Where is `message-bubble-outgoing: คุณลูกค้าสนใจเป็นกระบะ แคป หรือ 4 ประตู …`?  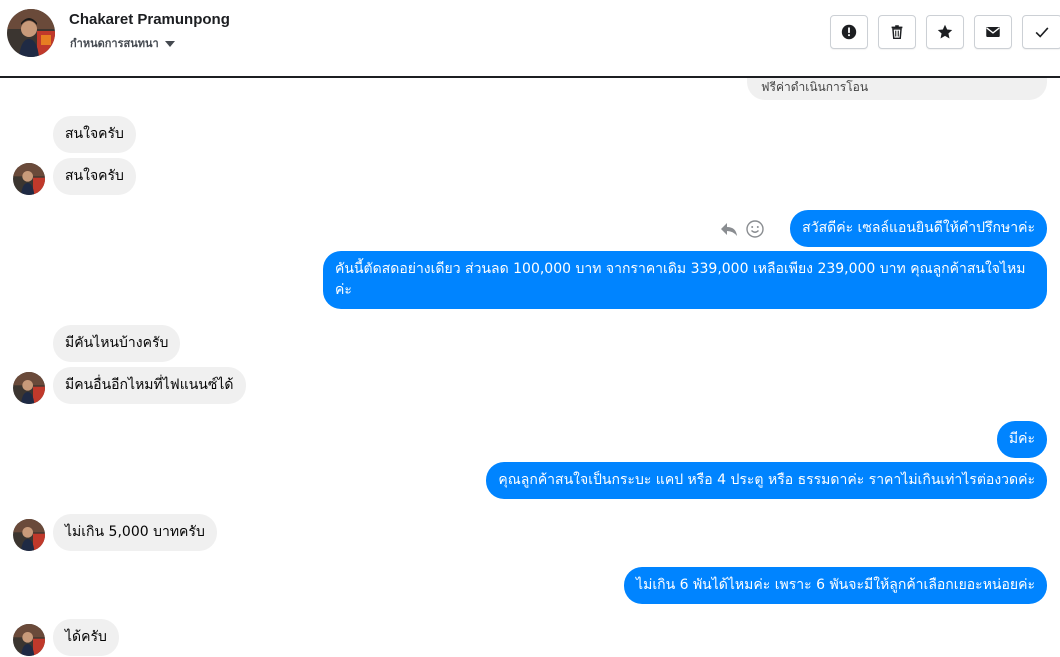
message-bubble-outgoing: คุณลูกค้าสนใจเป็นกระบะ แคป หรือ 4 ประตู … is located at coordinates (766, 480).